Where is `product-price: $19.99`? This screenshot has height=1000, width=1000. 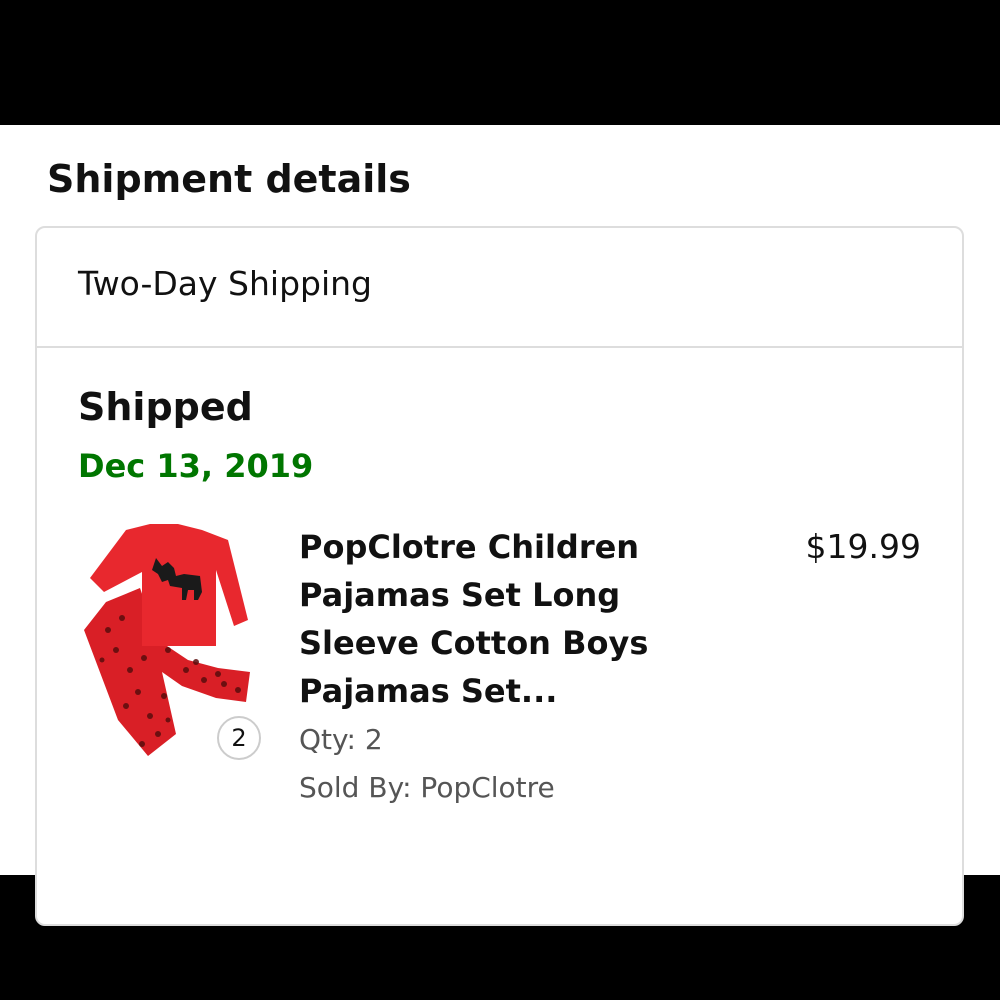 product-price: $19.99 is located at coordinates (863, 546).